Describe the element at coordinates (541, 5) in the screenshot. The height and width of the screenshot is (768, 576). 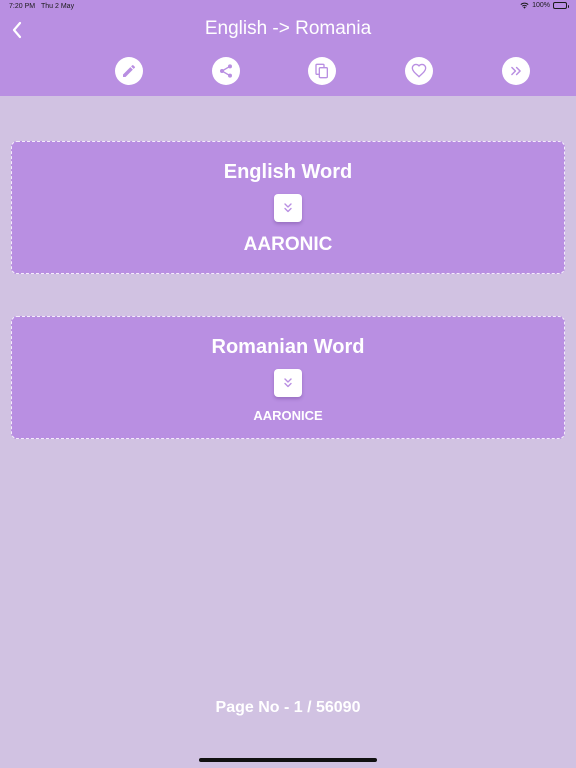
I see `battery-percent: 100%` at that location.